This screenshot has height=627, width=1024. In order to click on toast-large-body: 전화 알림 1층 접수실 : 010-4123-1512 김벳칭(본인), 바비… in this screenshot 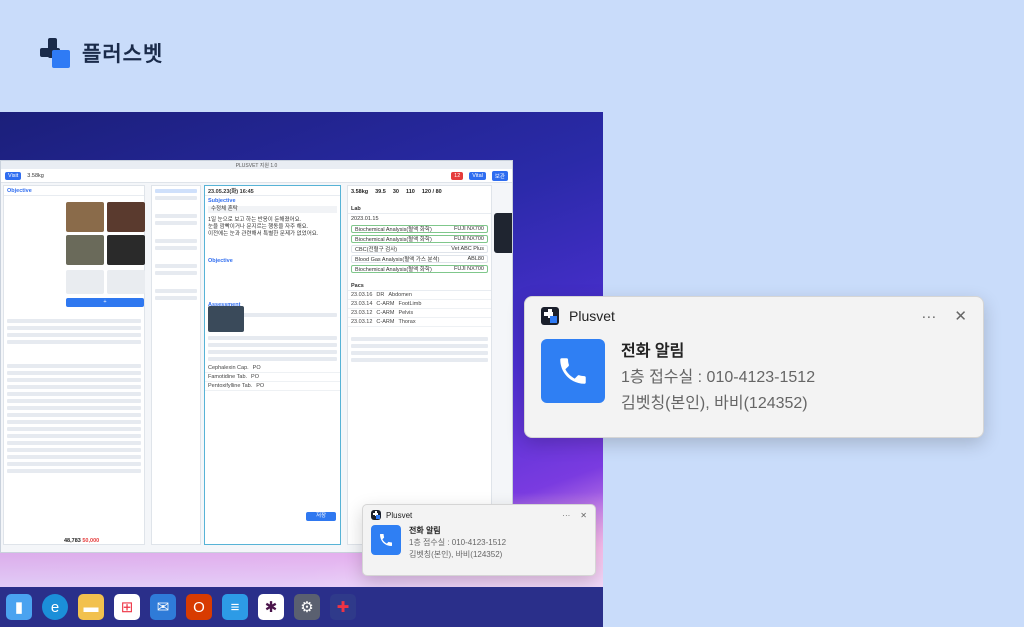, I will do `click(754, 378)`.